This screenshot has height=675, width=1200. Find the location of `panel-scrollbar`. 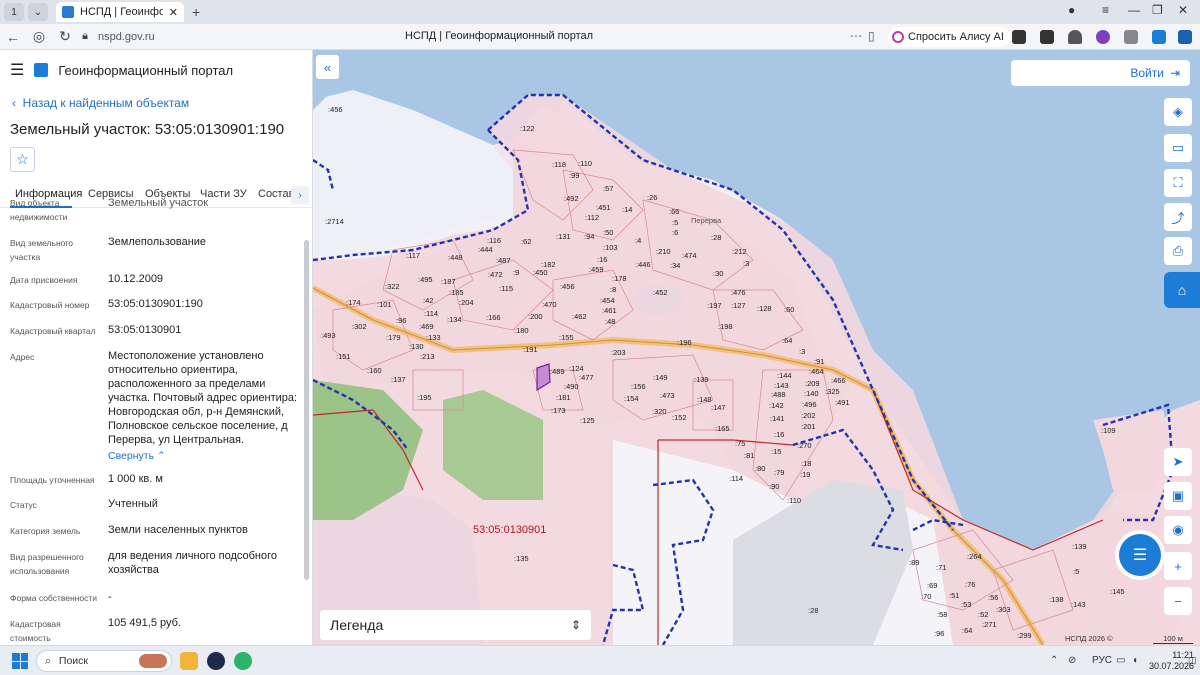

panel-scrollbar is located at coordinates (306, 410).